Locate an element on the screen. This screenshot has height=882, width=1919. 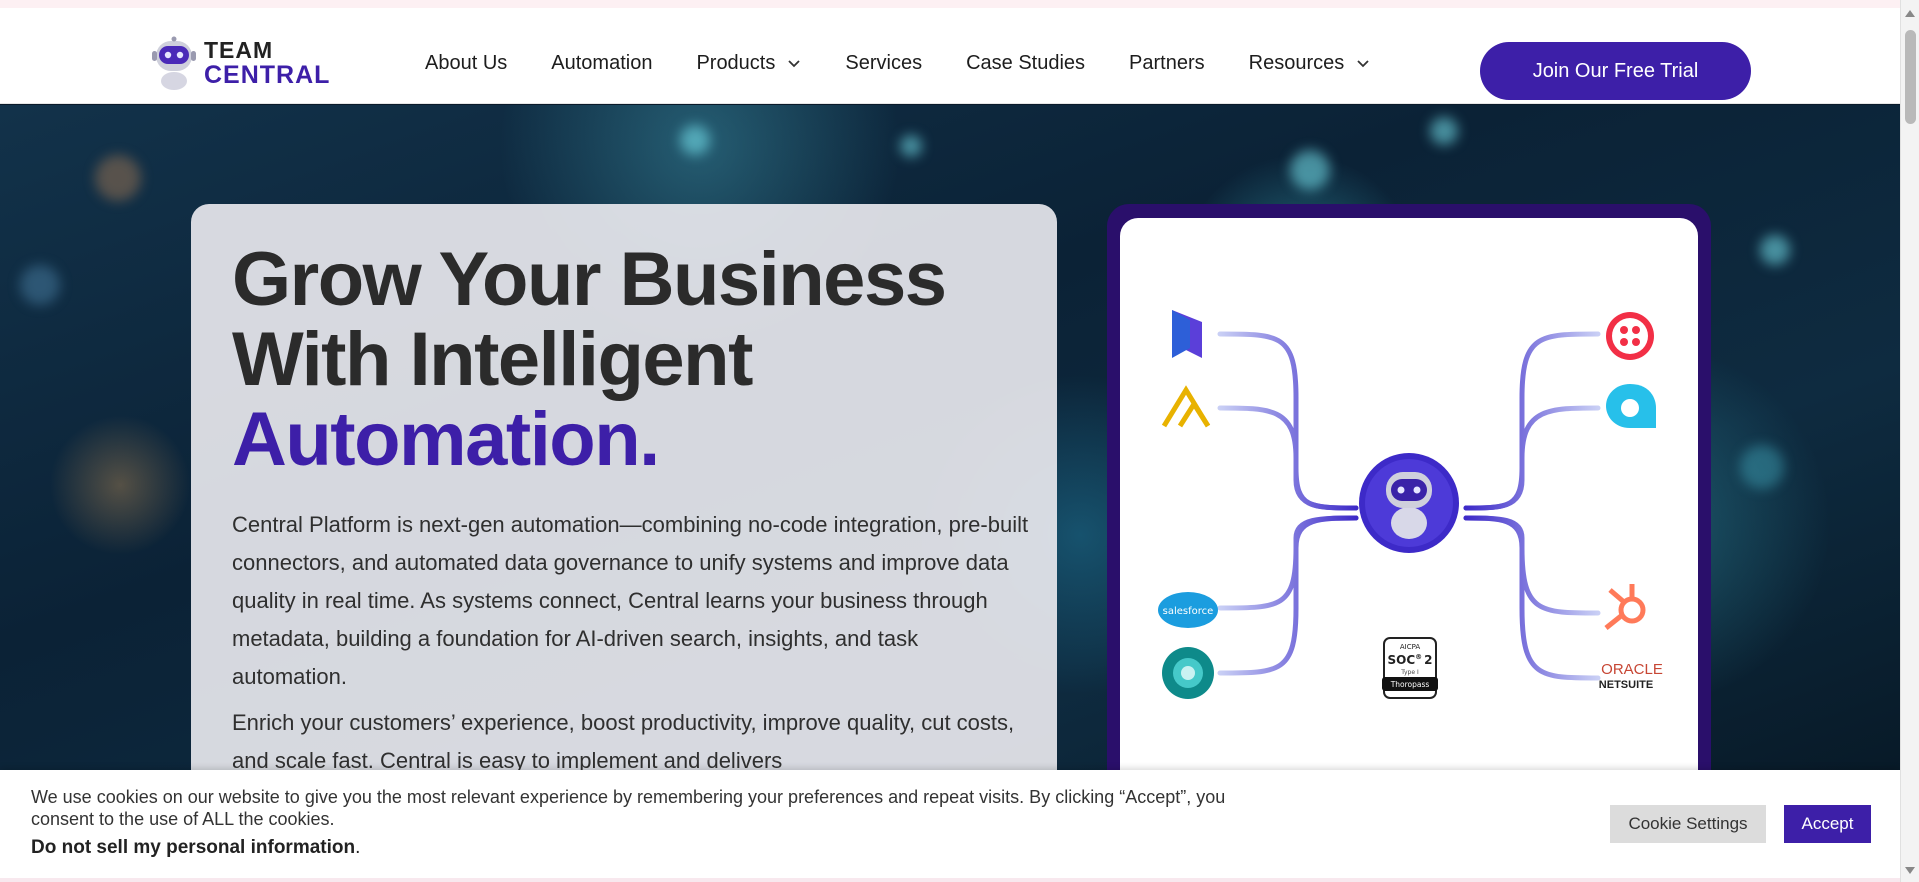
hubspot-icon is located at coordinates (1625, 607).